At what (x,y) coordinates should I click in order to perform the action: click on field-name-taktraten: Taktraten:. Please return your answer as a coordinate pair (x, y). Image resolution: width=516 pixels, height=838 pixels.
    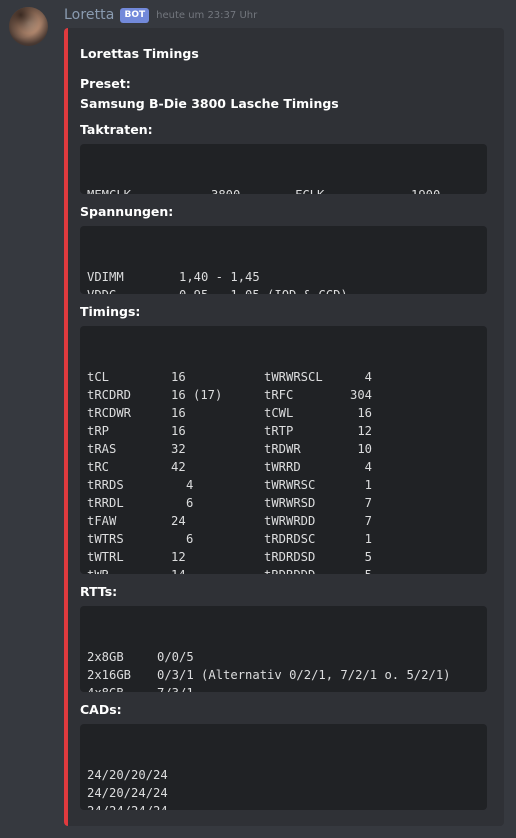
    Looking at the image, I should click on (116, 129).